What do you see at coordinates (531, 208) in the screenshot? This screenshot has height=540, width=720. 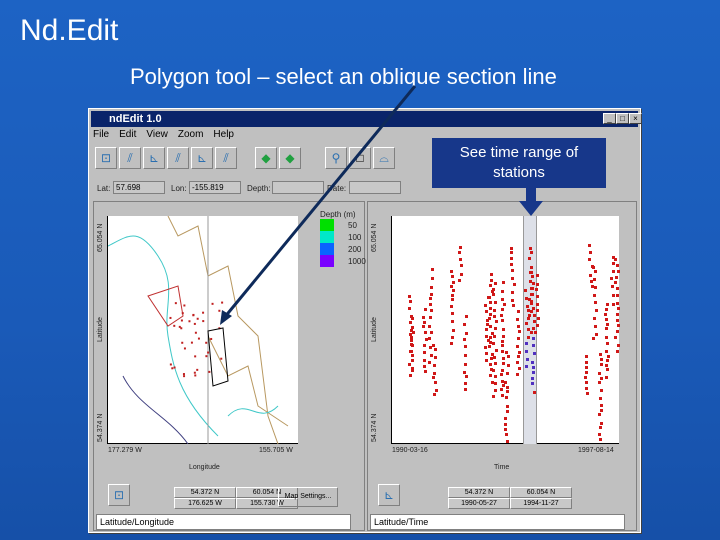 I see `down-arrow-icon` at bounding box center [531, 208].